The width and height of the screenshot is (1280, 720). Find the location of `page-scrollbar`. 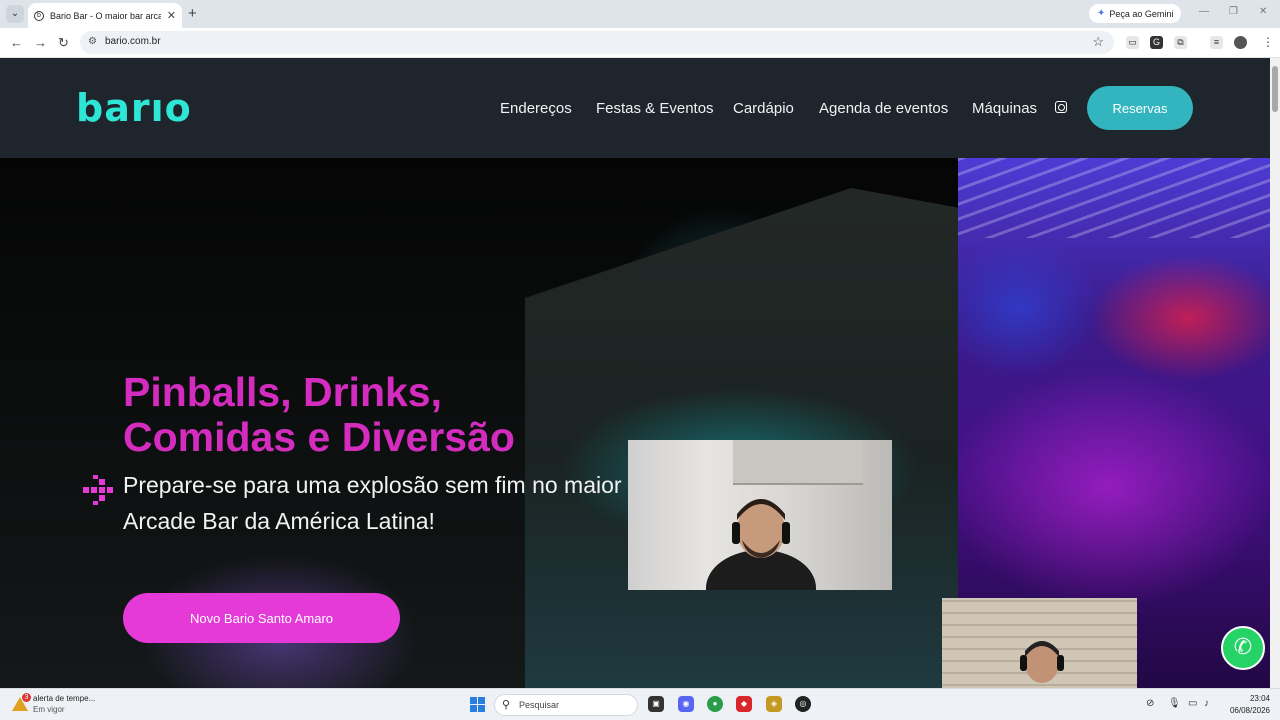

page-scrollbar is located at coordinates (1275, 373).